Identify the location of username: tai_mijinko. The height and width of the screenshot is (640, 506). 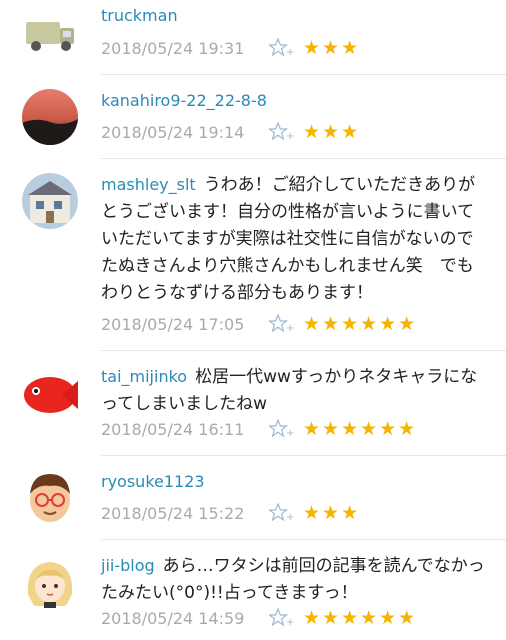
(144, 376).